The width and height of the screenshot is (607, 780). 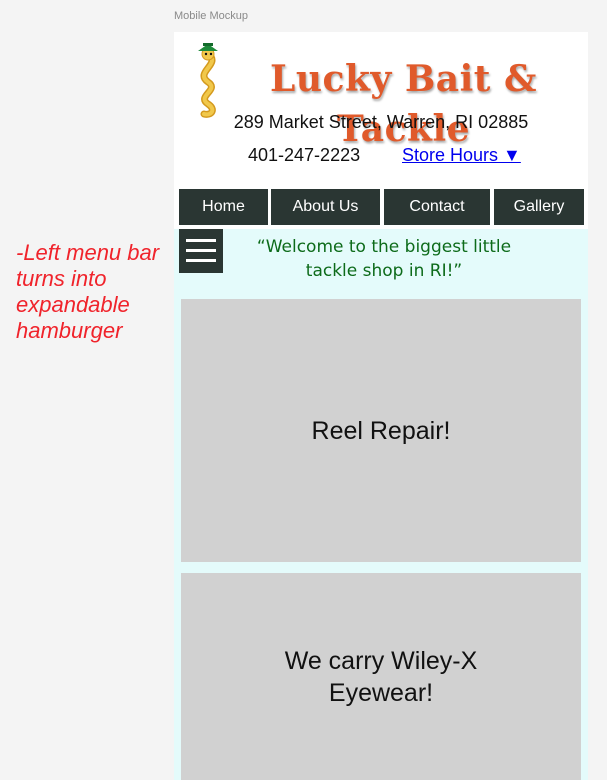 I want to click on worm-mascot-icon, so click(x=208, y=80).